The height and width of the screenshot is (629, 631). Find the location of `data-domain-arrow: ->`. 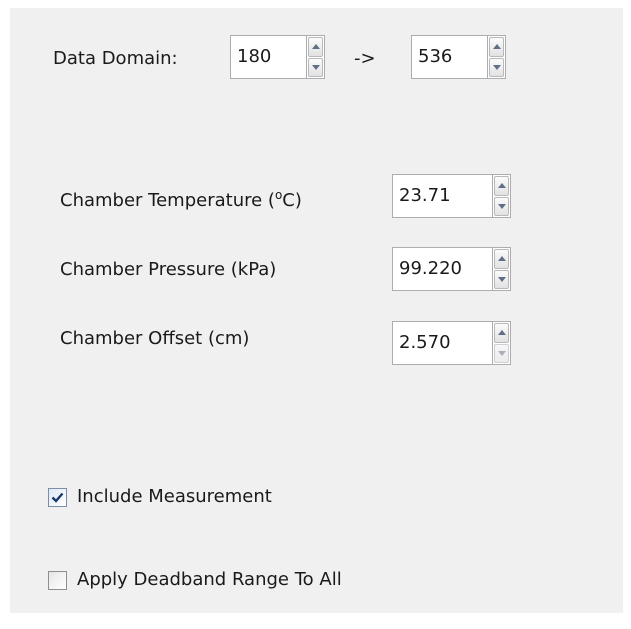

data-domain-arrow: -> is located at coordinates (365, 58).